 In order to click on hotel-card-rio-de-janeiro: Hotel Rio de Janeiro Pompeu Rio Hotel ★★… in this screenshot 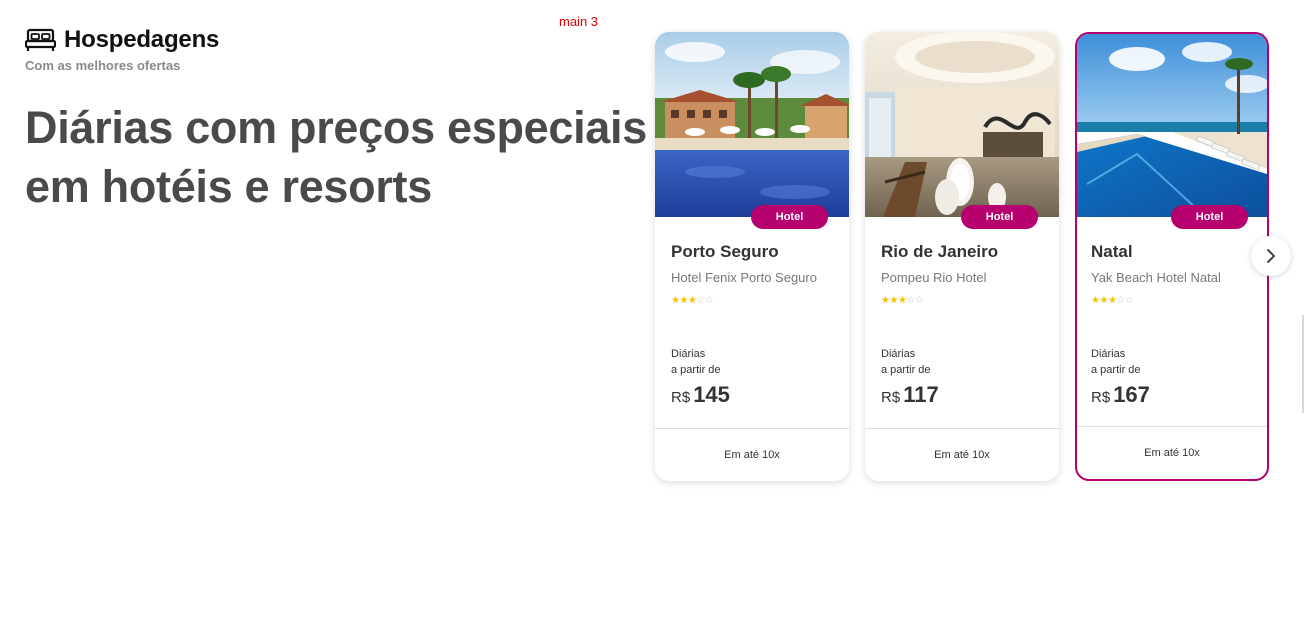, I will do `click(962, 256)`.